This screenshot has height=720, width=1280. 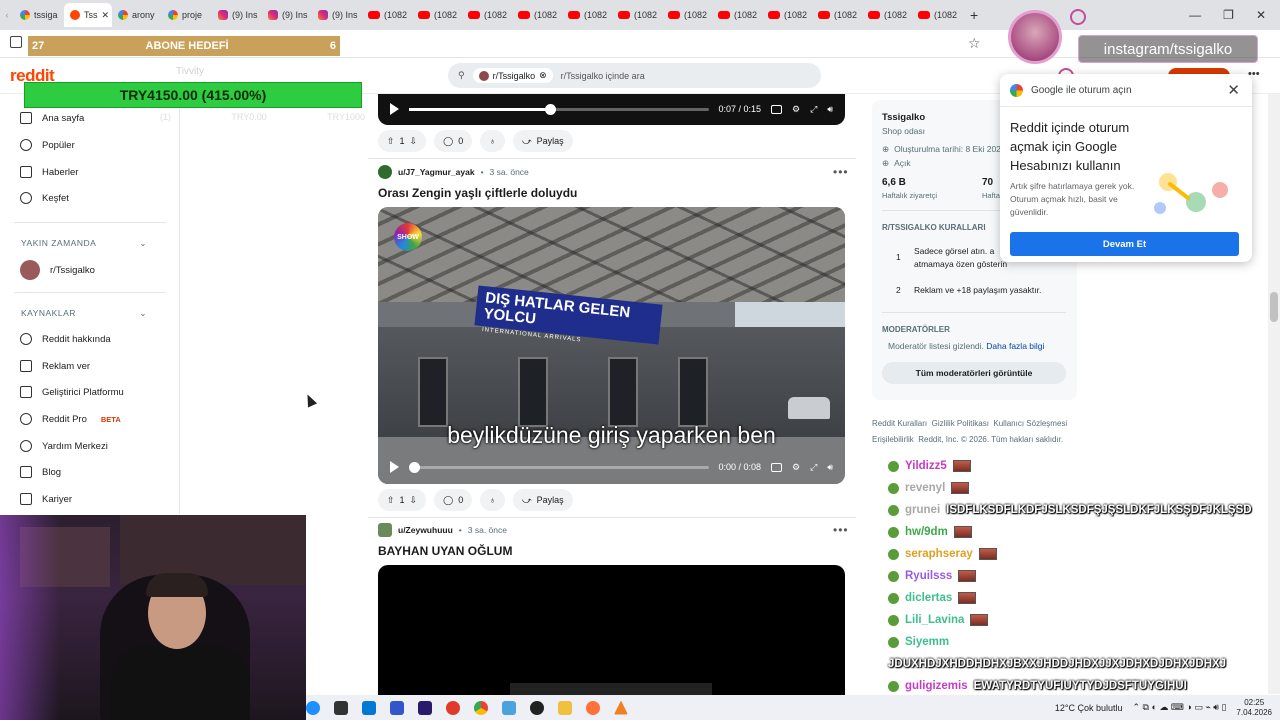 What do you see at coordinates (16, 42) in the screenshot?
I see `sidebar-toggle-icon` at bounding box center [16, 42].